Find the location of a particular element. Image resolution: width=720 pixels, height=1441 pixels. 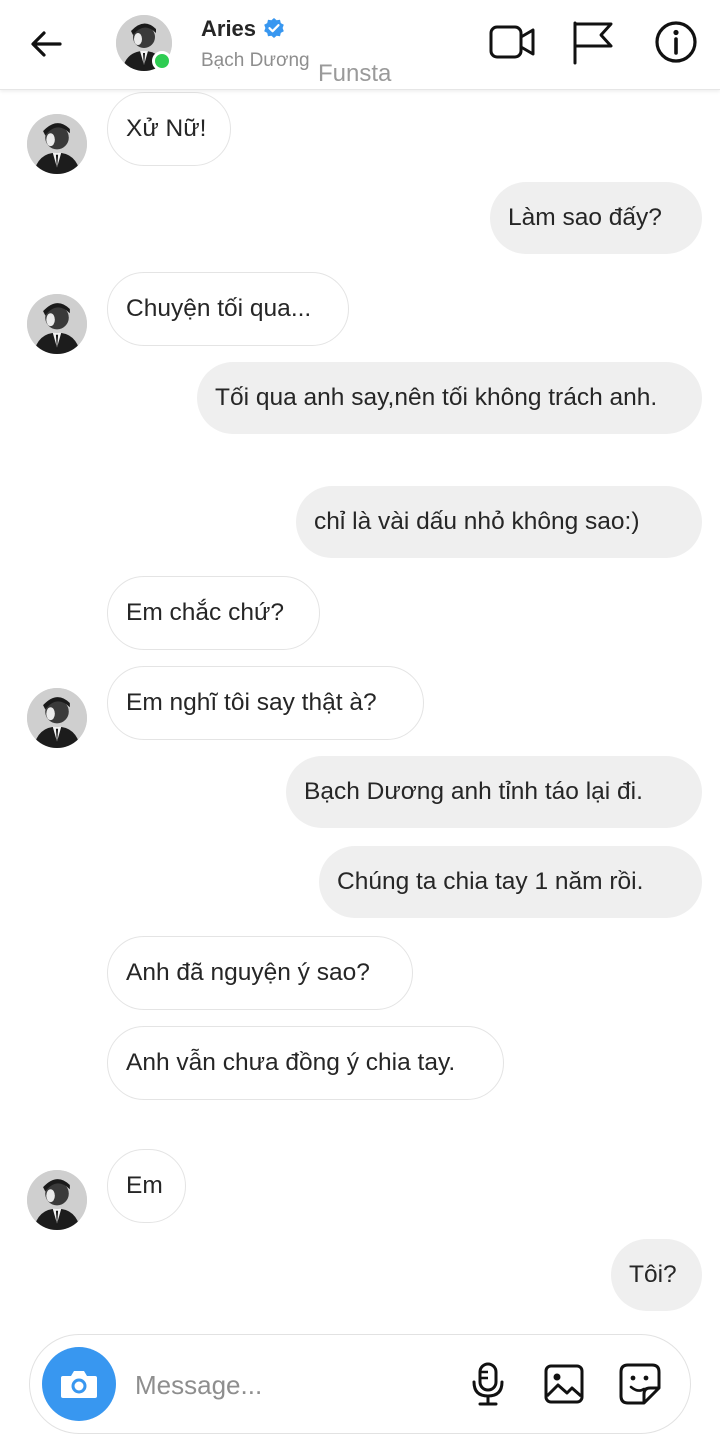

voice-message-button is located at coordinates (488, 1384).